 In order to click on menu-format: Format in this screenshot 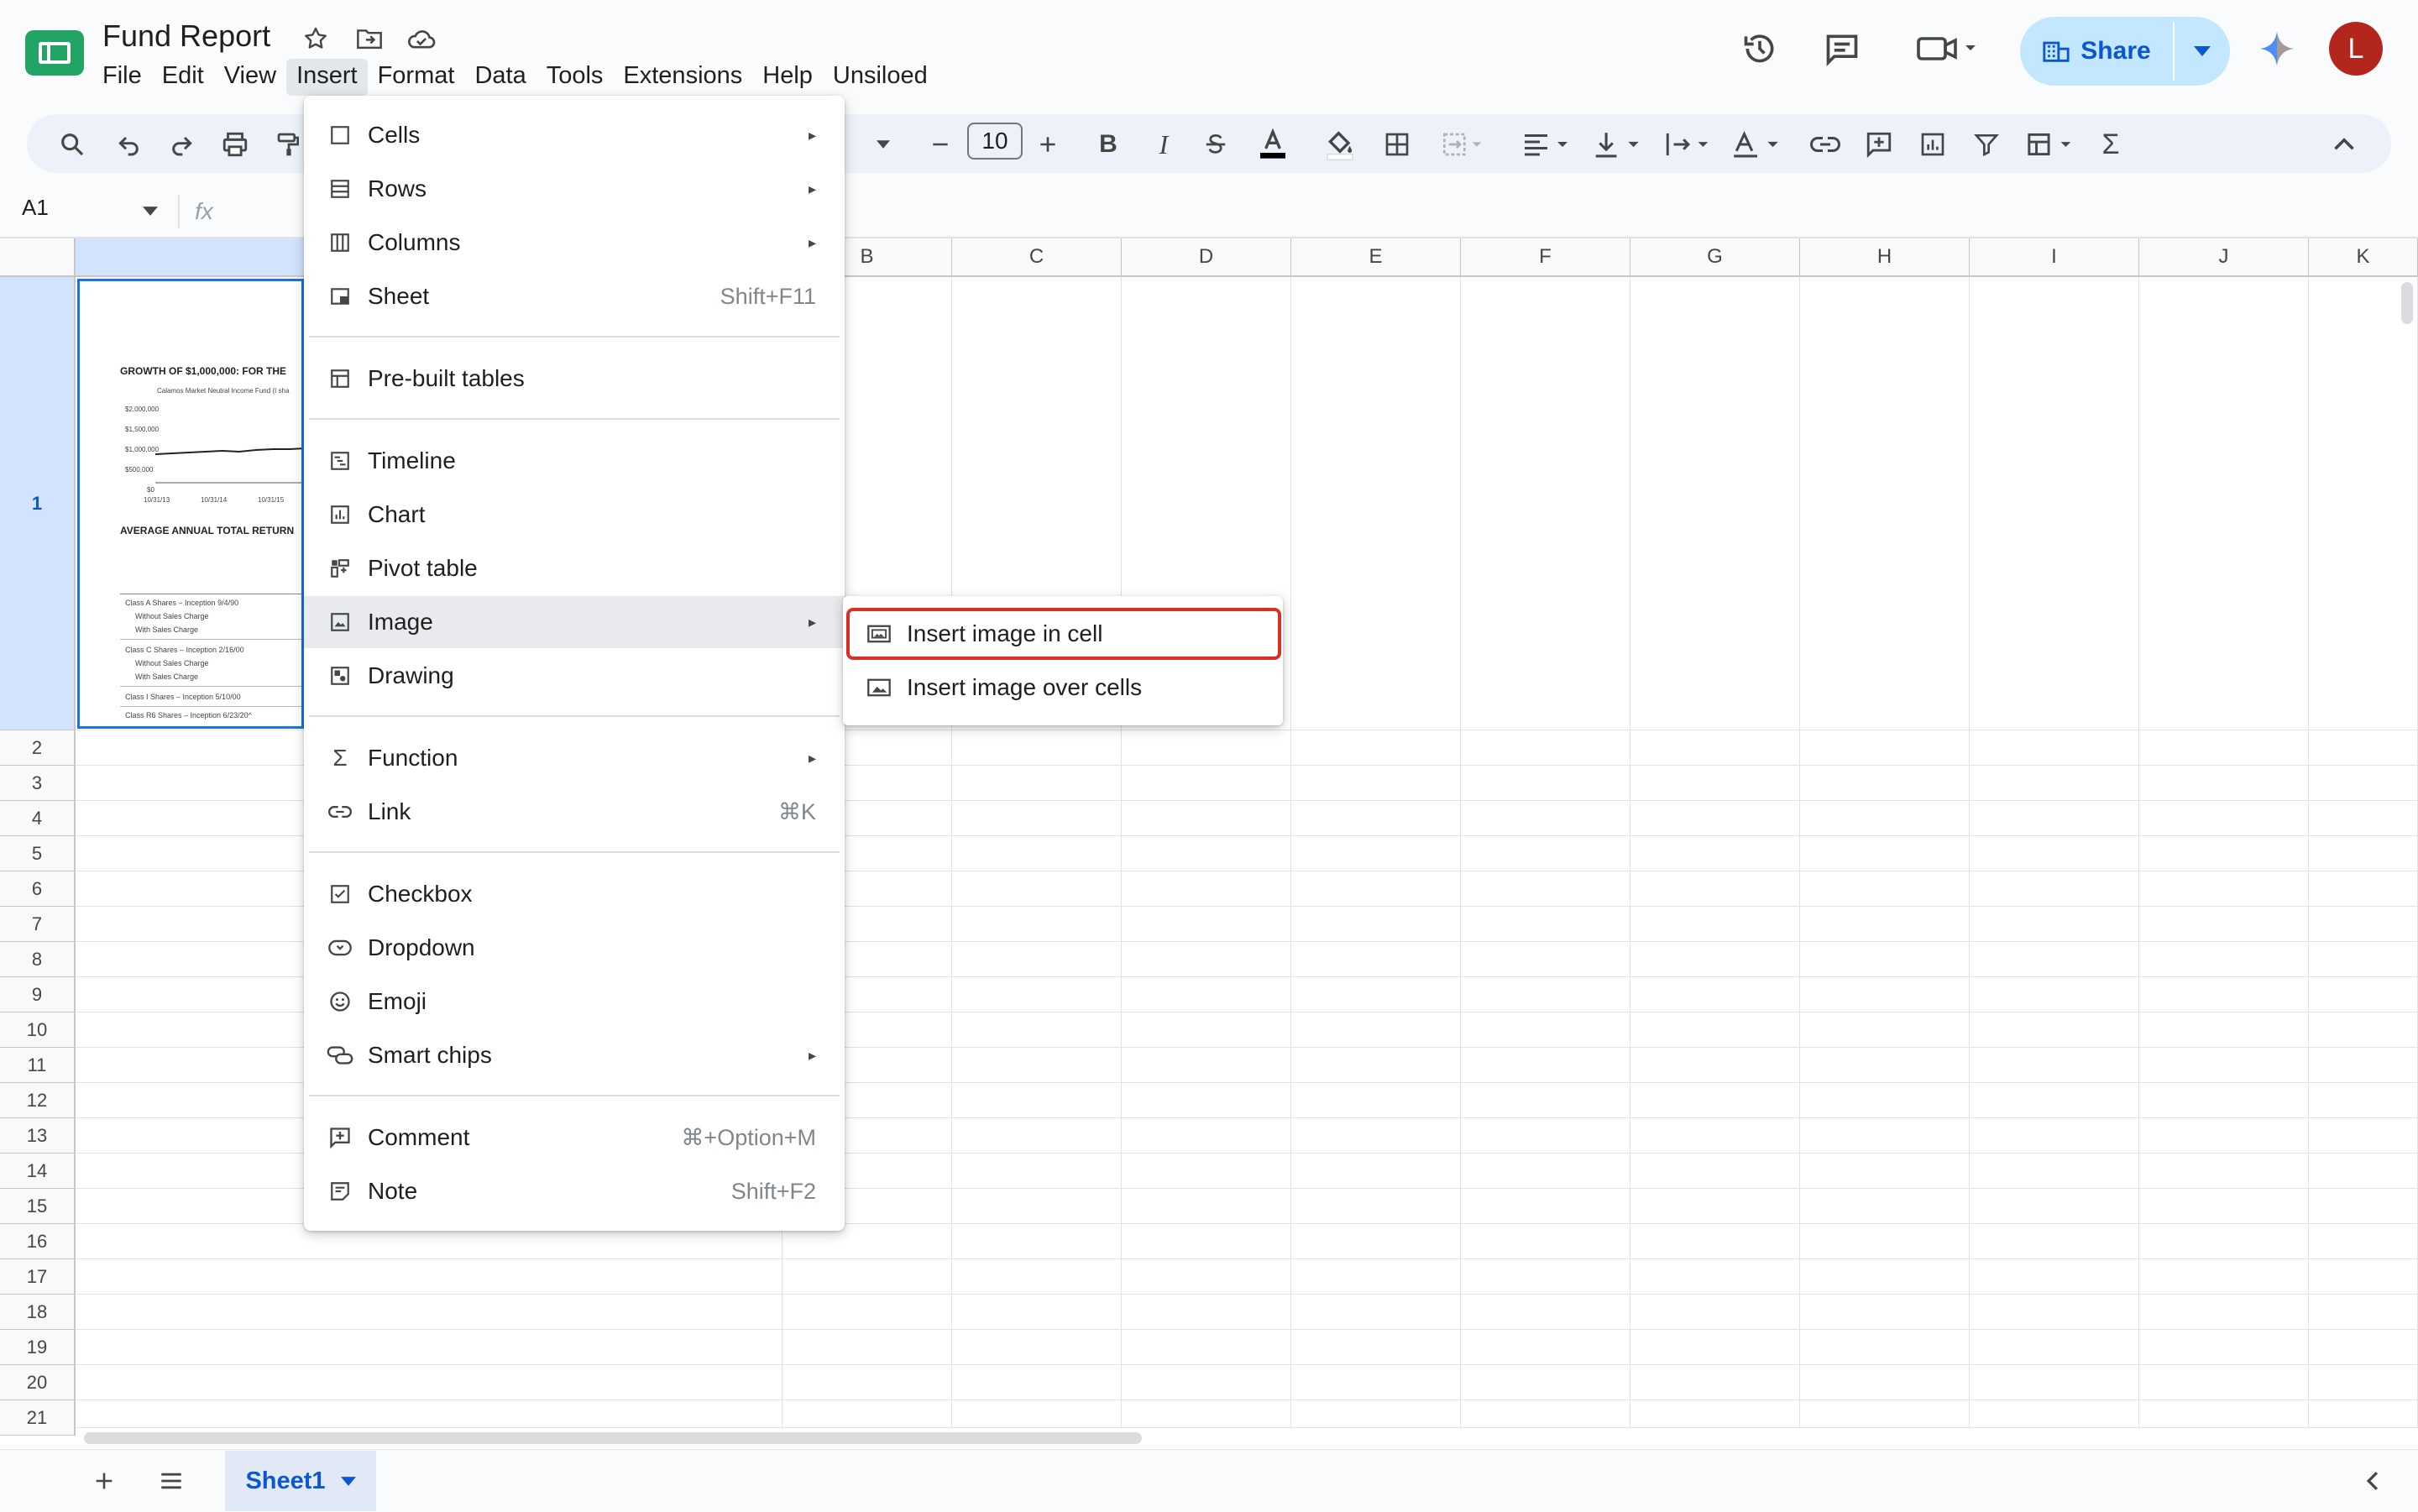, I will do `click(416, 77)`.